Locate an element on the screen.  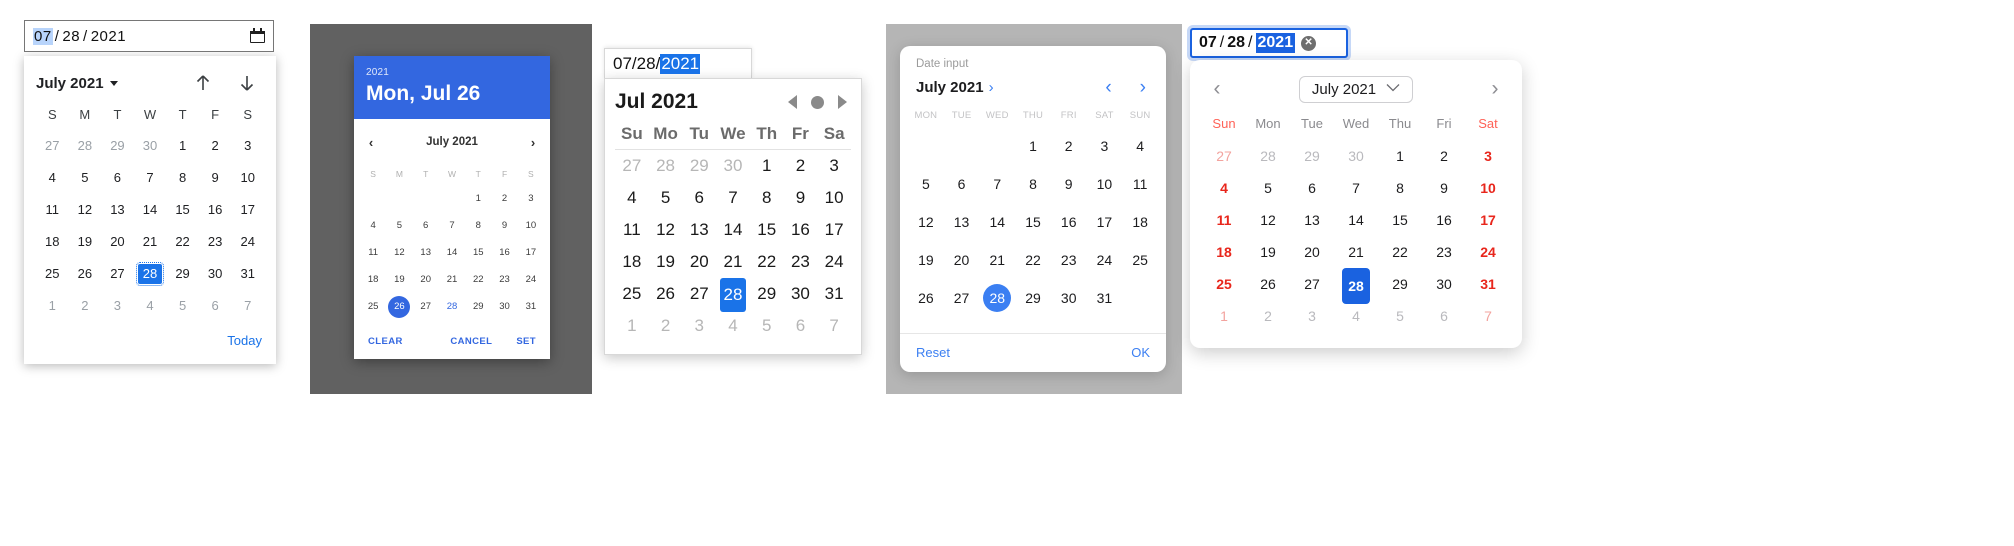
firefox-day-segment: 28 is located at coordinates (646, 64).